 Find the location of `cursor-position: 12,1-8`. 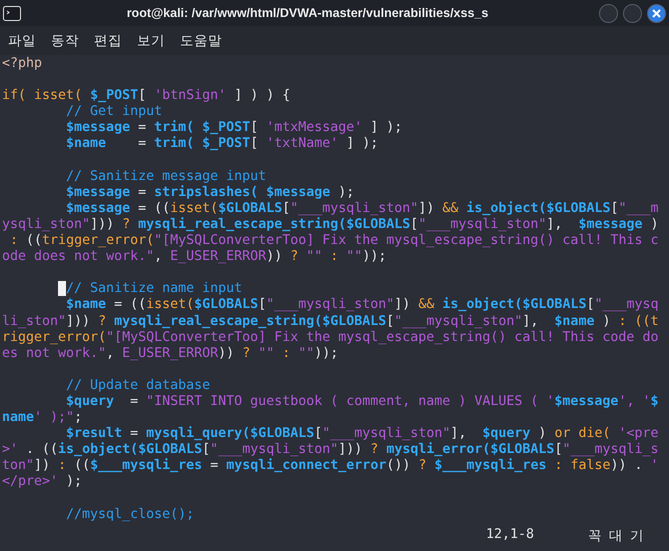

cursor-position: 12,1-8 is located at coordinates (510, 535).